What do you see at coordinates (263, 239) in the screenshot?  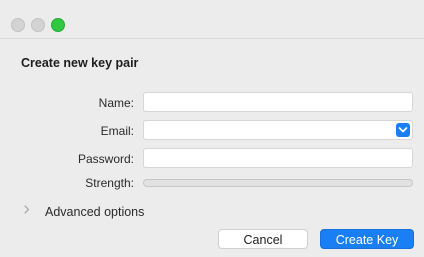 I see `cancel-button: Cancel` at bounding box center [263, 239].